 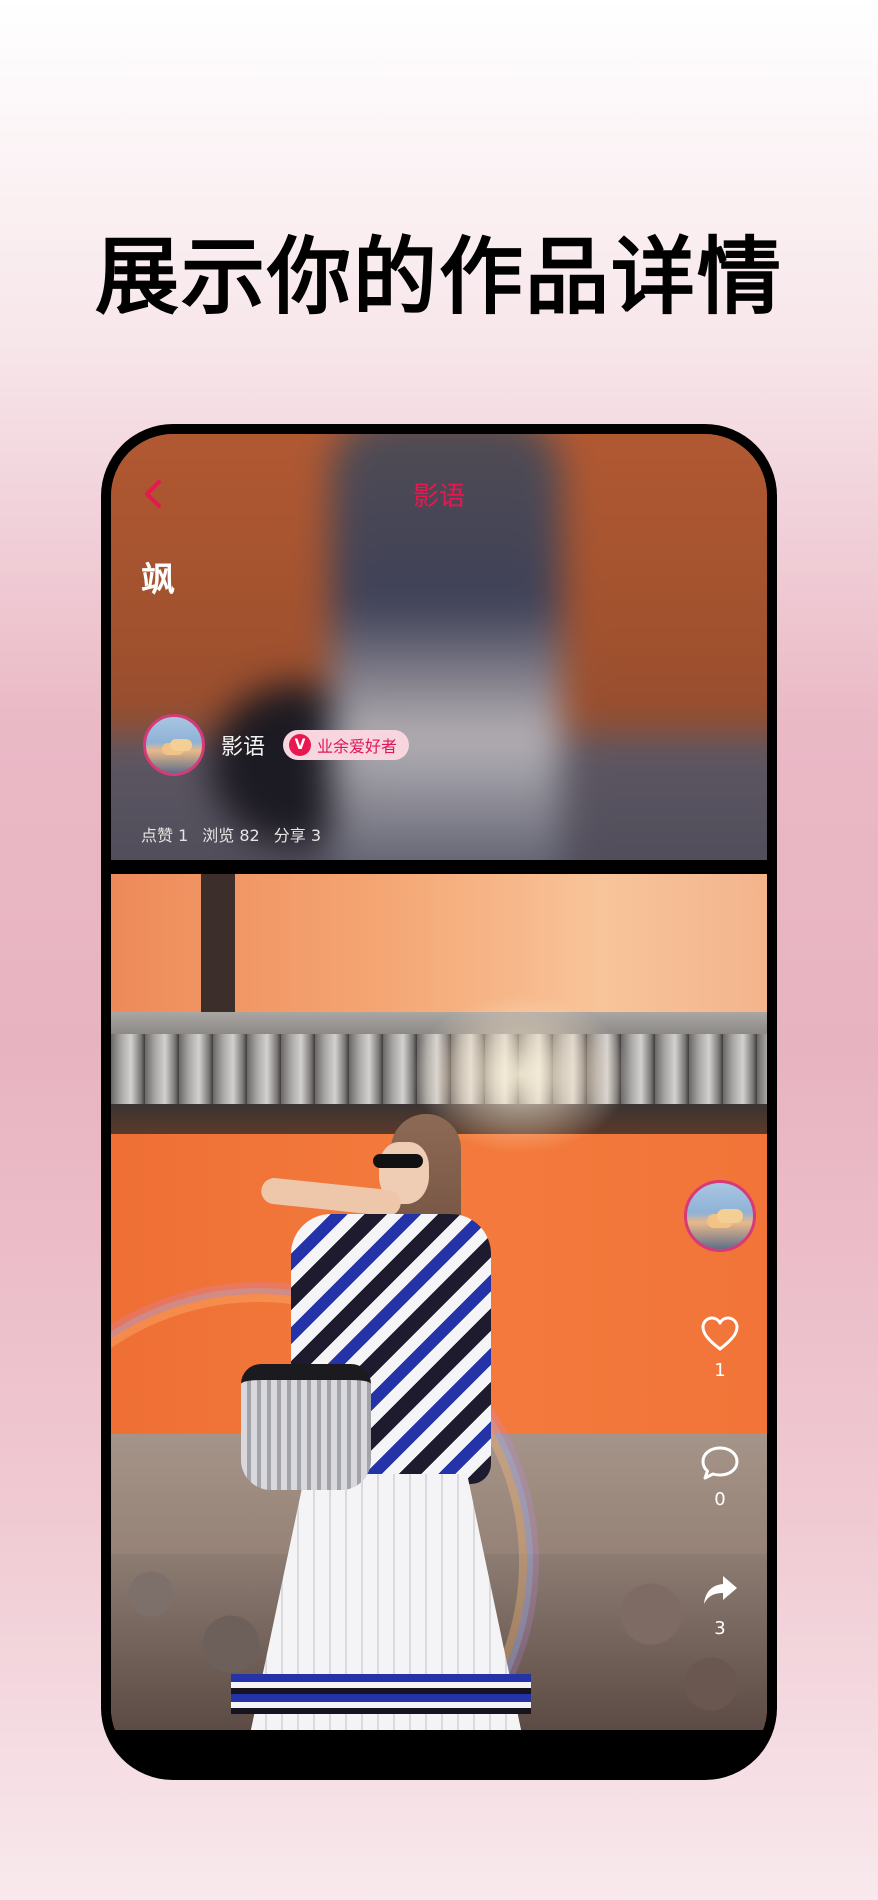 I want to click on promo-headline: 展示你的作品详情, so click(x=438, y=276).